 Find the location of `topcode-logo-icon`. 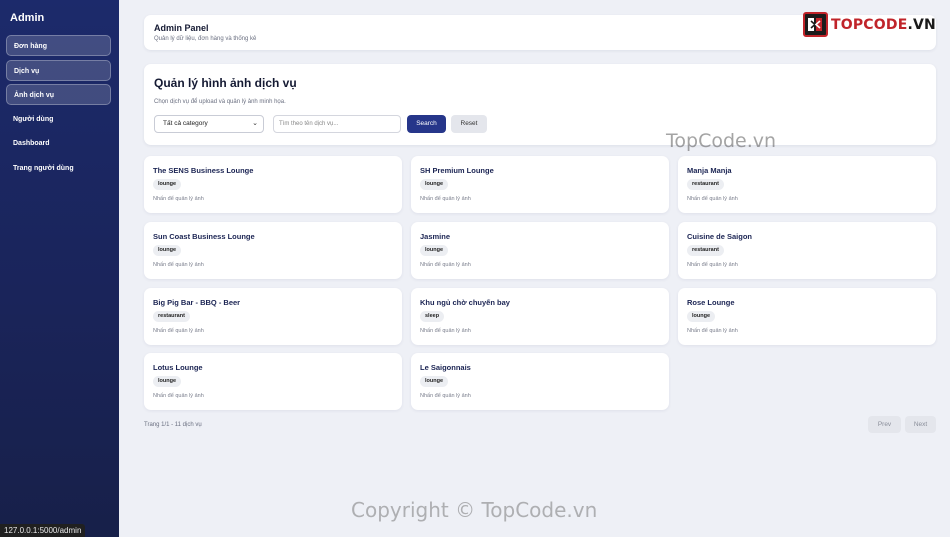

topcode-logo-icon is located at coordinates (815, 24).